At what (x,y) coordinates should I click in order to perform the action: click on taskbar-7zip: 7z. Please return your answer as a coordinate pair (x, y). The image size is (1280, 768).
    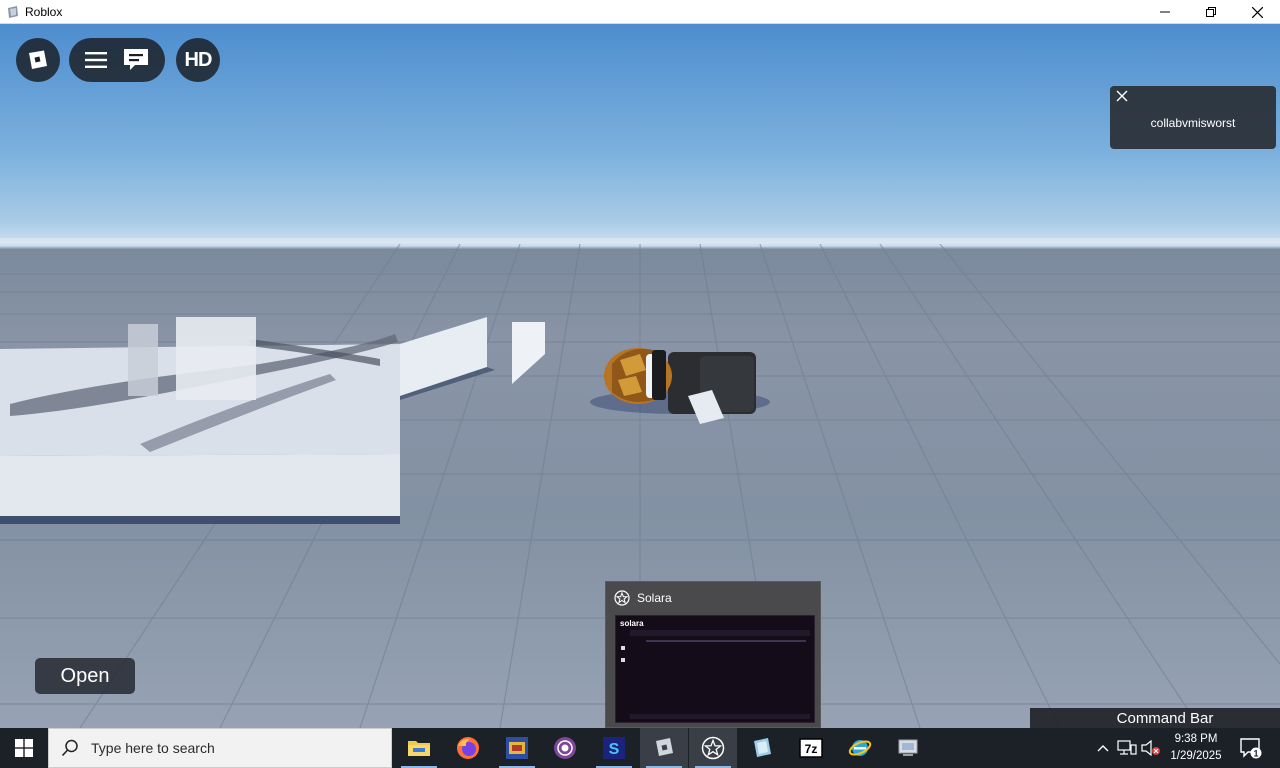
    Looking at the image, I should click on (811, 748).